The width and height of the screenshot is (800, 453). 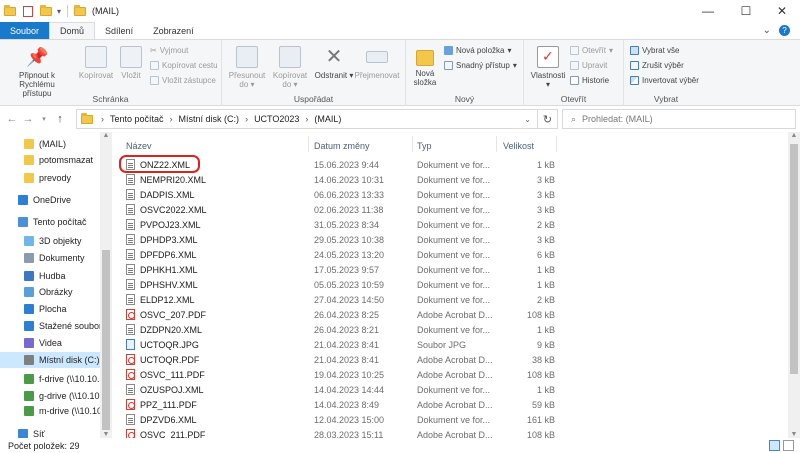 I want to click on select-all-button: Vybrat vše, so click(x=655, y=50).